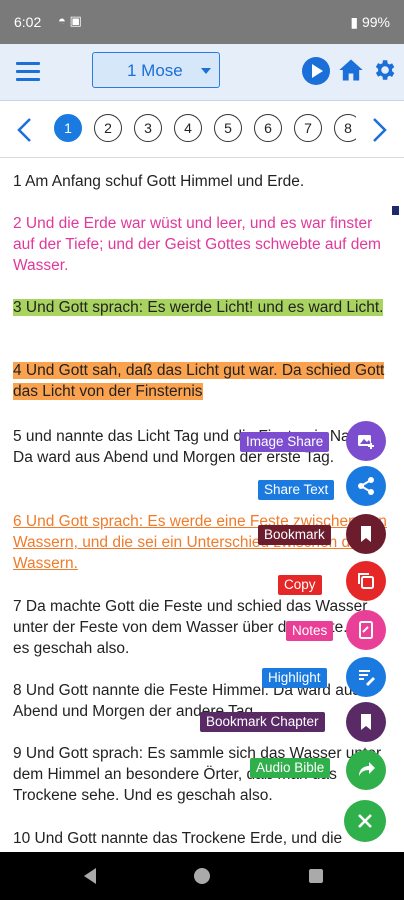 This screenshot has height=900, width=404. I want to click on recent-apps-icon, so click(316, 876).